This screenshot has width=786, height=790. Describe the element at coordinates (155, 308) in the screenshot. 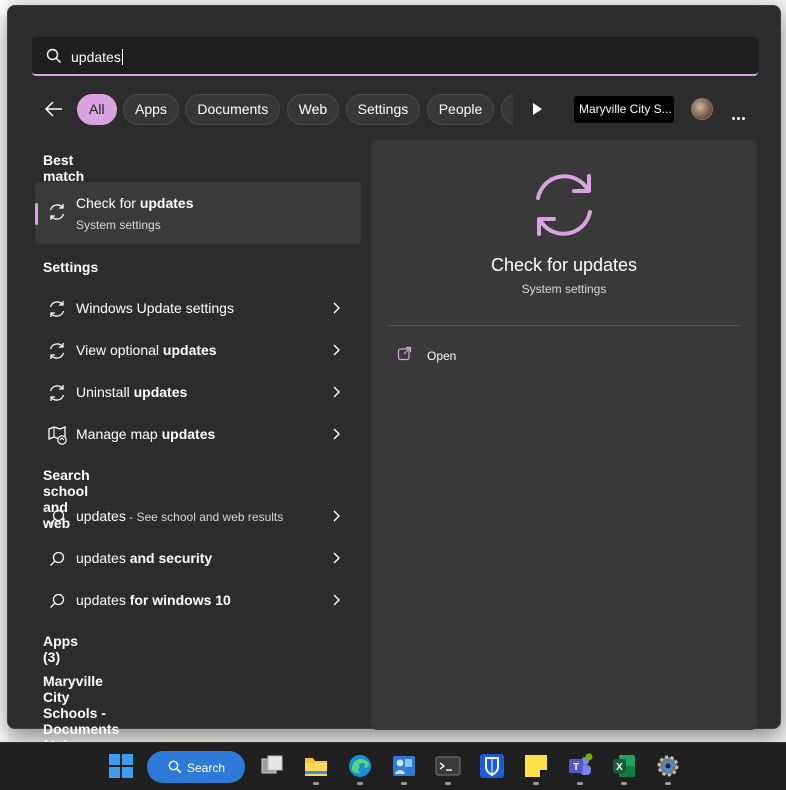

I see `settings-item-label: Windows Update settings` at that location.